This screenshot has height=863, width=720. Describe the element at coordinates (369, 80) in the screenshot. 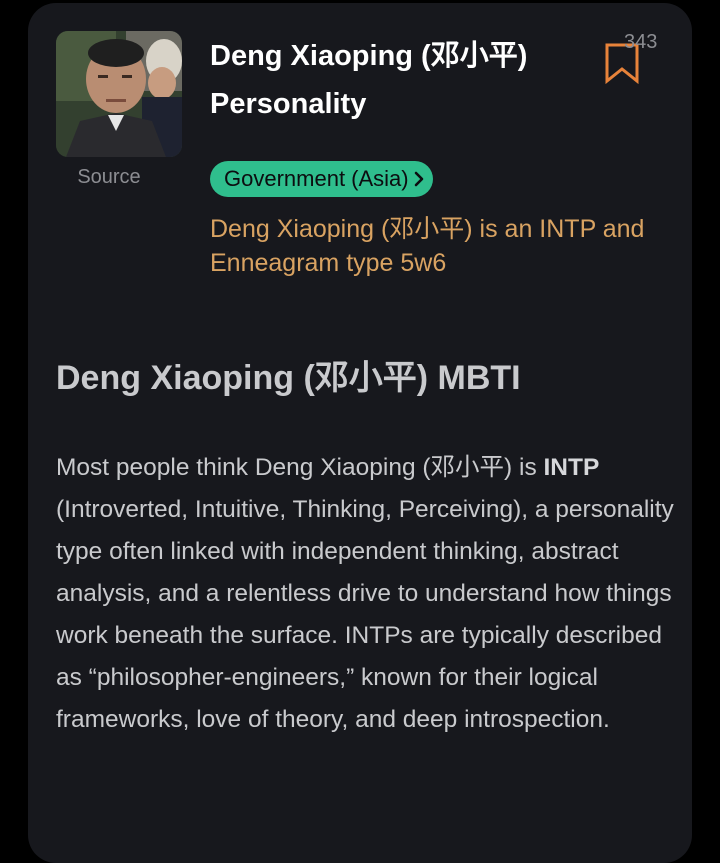

I see `page-title: Deng Xiaoping (邓小平) Personality` at that location.